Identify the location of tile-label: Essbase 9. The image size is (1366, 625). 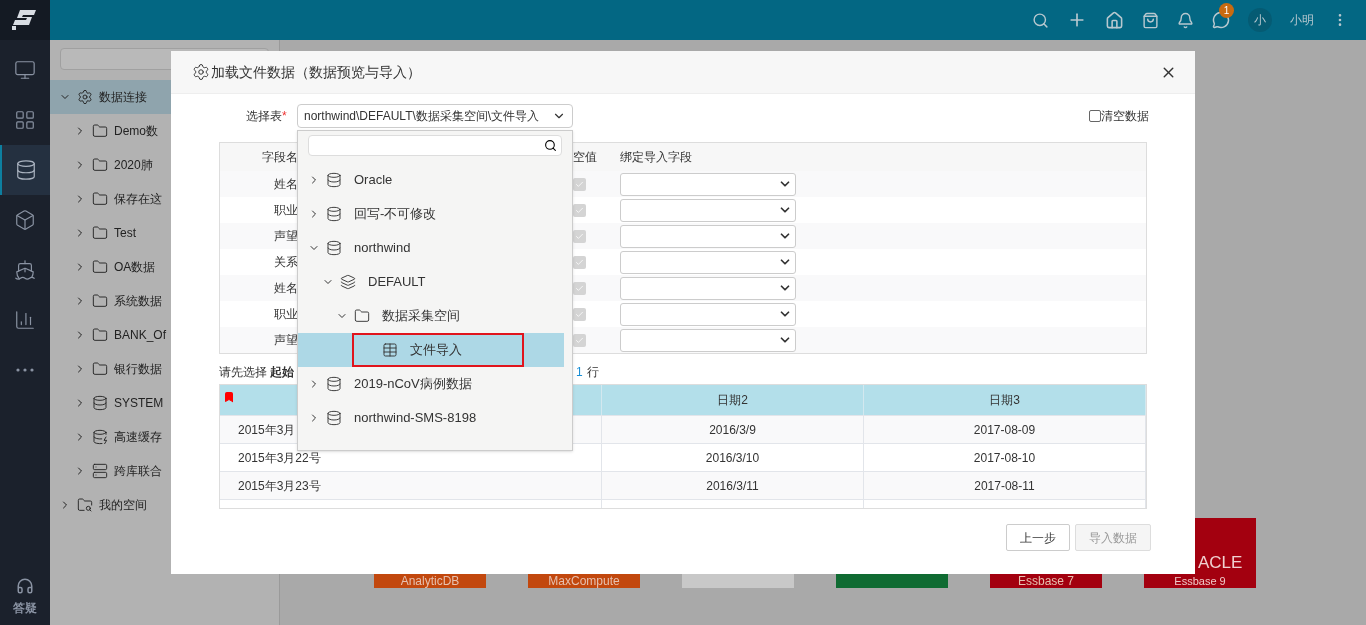
(1200, 581).